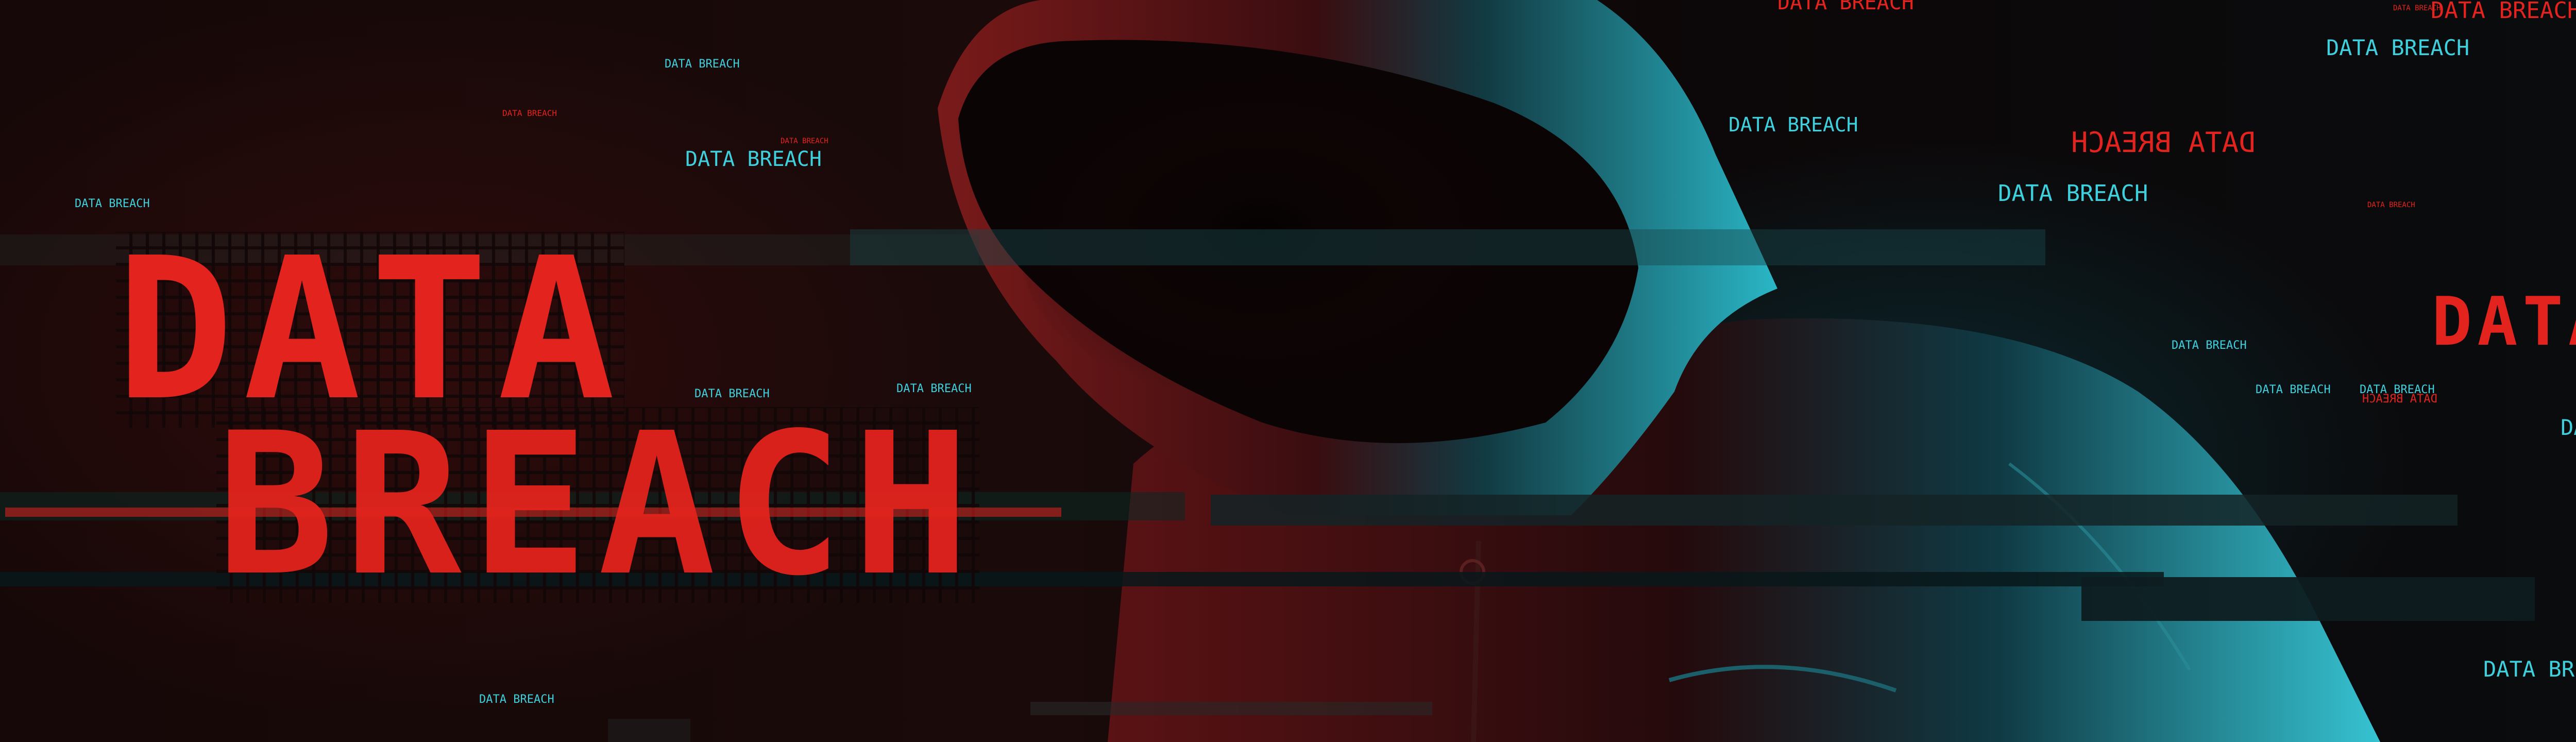 The height and width of the screenshot is (742, 2576). Describe the element at coordinates (597, 505) in the screenshot. I see `headline-breach: BREACH` at that location.